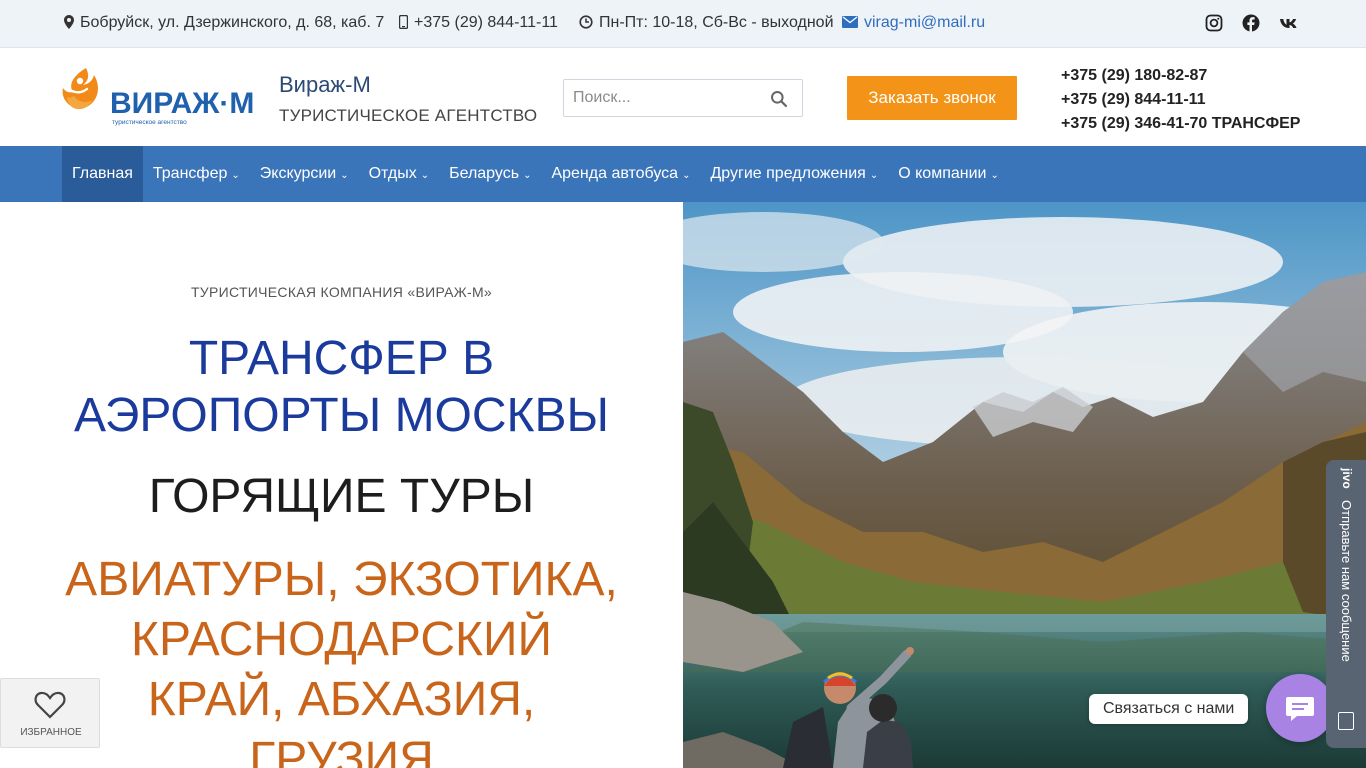 Image resolution: width=1366 pixels, height=768 pixels. What do you see at coordinates (478, 23) in the screenshot?
I see `topbar-phone: +375 (29) 844-11-11` at bounding box center [478, 23].